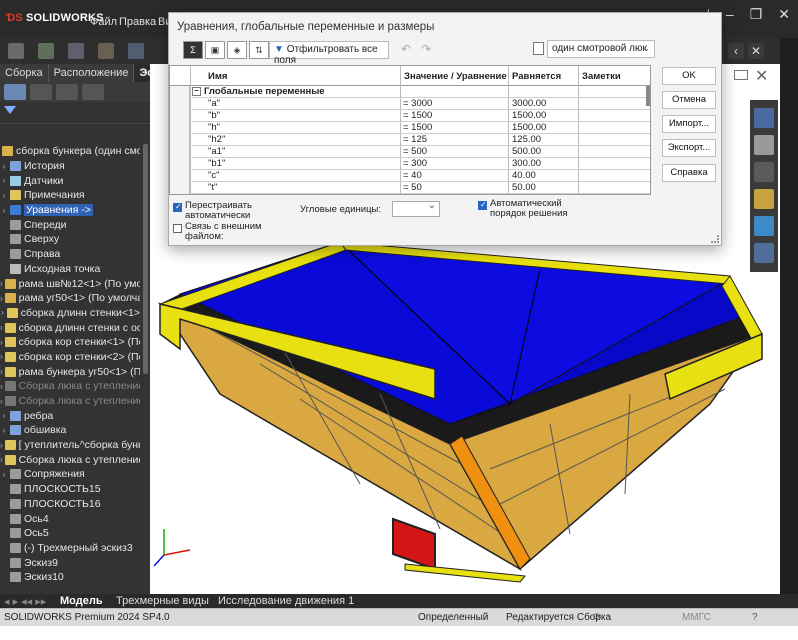 This screenshot has height=640, width=798. I want to click on col-evaluates: Равняется, so click(536, 76).